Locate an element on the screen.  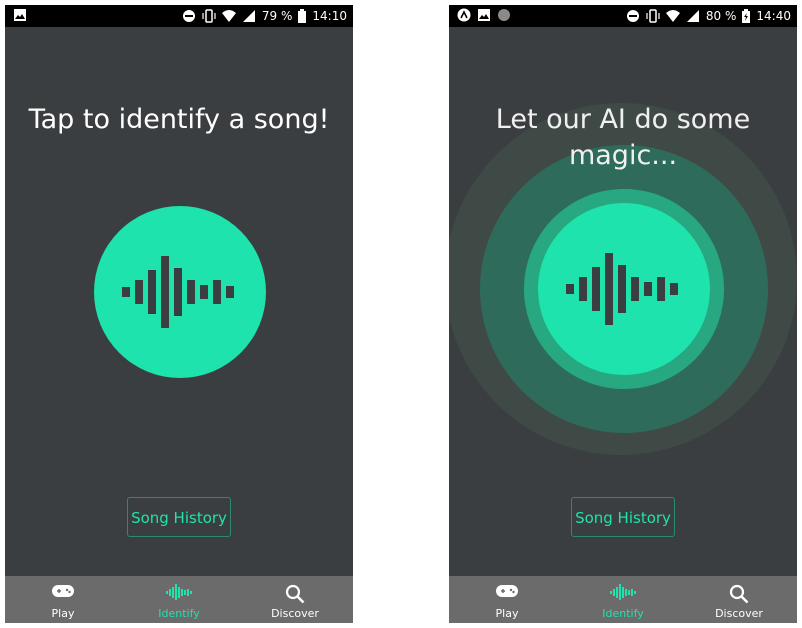
battery-icon is located at coordinates (302, 16).